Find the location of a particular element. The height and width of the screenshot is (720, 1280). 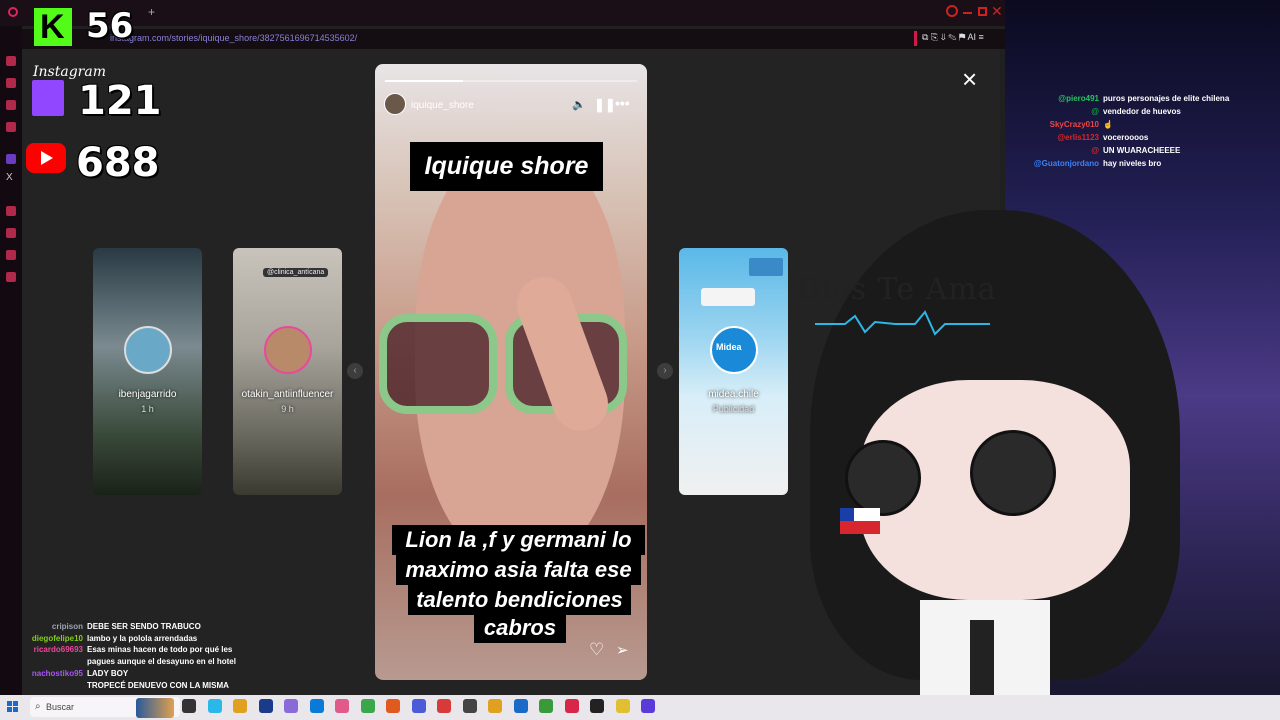

sidebar-icon-x: X is located at coordinates (9, 177).